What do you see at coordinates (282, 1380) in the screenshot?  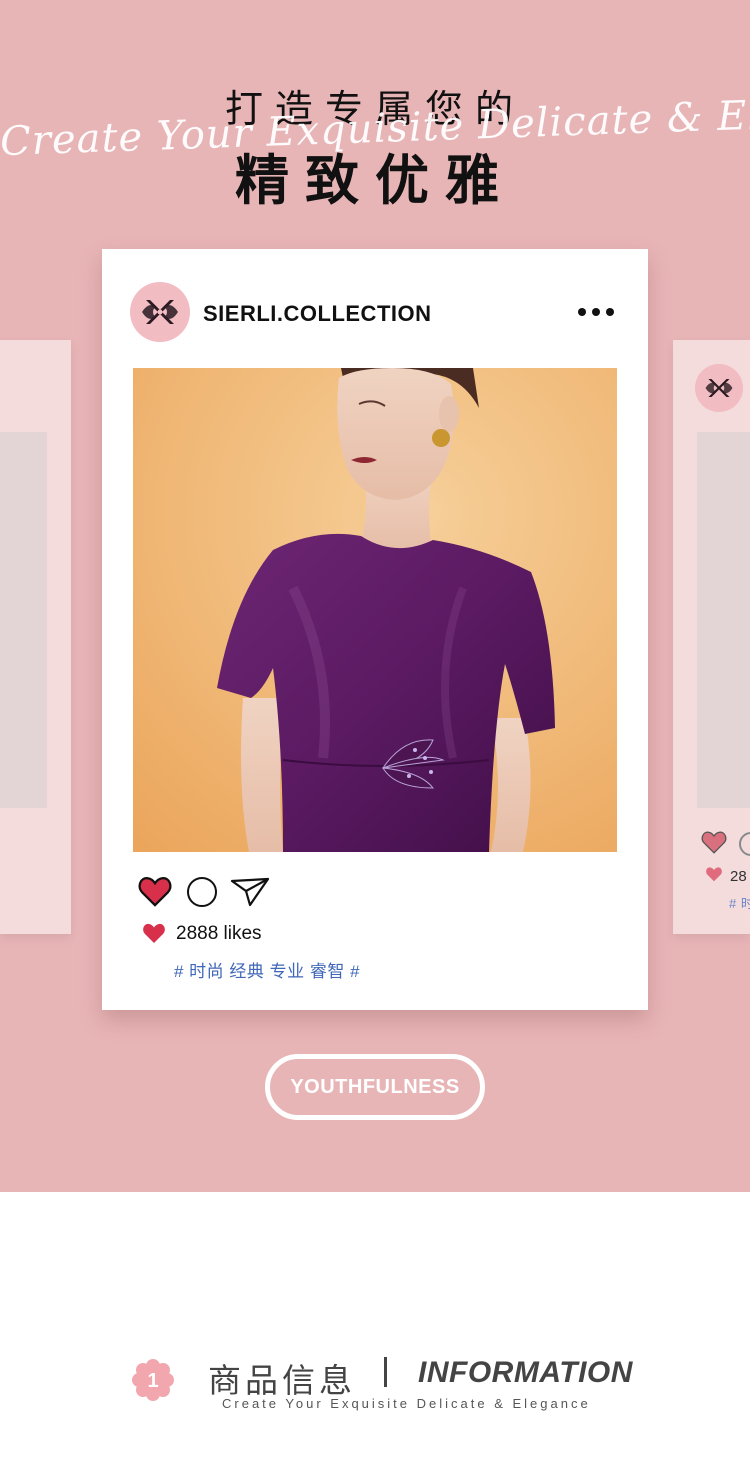 I see `info-title-cn: 商品信息` at bounding box center [282, 1380].